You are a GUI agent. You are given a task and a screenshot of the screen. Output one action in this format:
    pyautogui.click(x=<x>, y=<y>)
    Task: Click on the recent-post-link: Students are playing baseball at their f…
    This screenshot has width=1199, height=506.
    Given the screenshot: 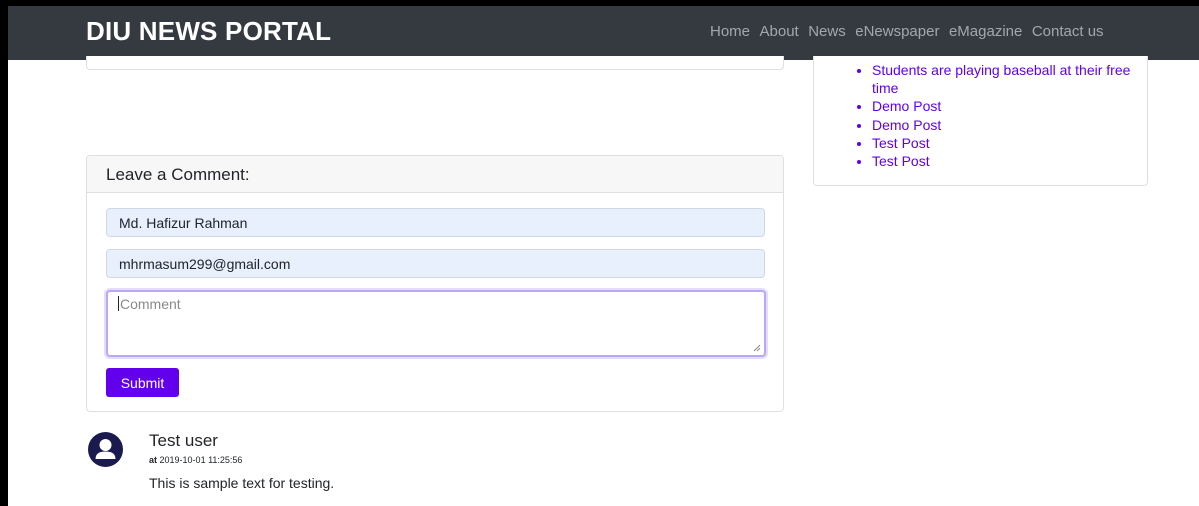 What is the action you would take?
    pyautogui.click(x=1001, y=79)
    